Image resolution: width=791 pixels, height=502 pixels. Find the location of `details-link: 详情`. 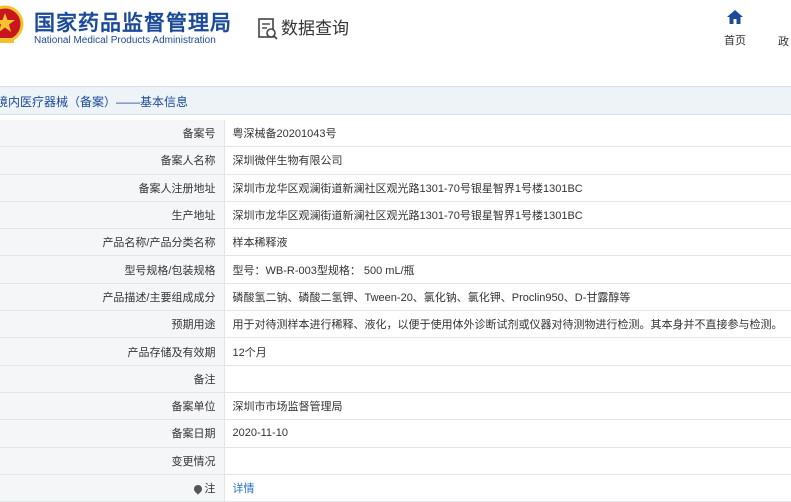

details-link: 详情 is located at coordinates (244, 489).